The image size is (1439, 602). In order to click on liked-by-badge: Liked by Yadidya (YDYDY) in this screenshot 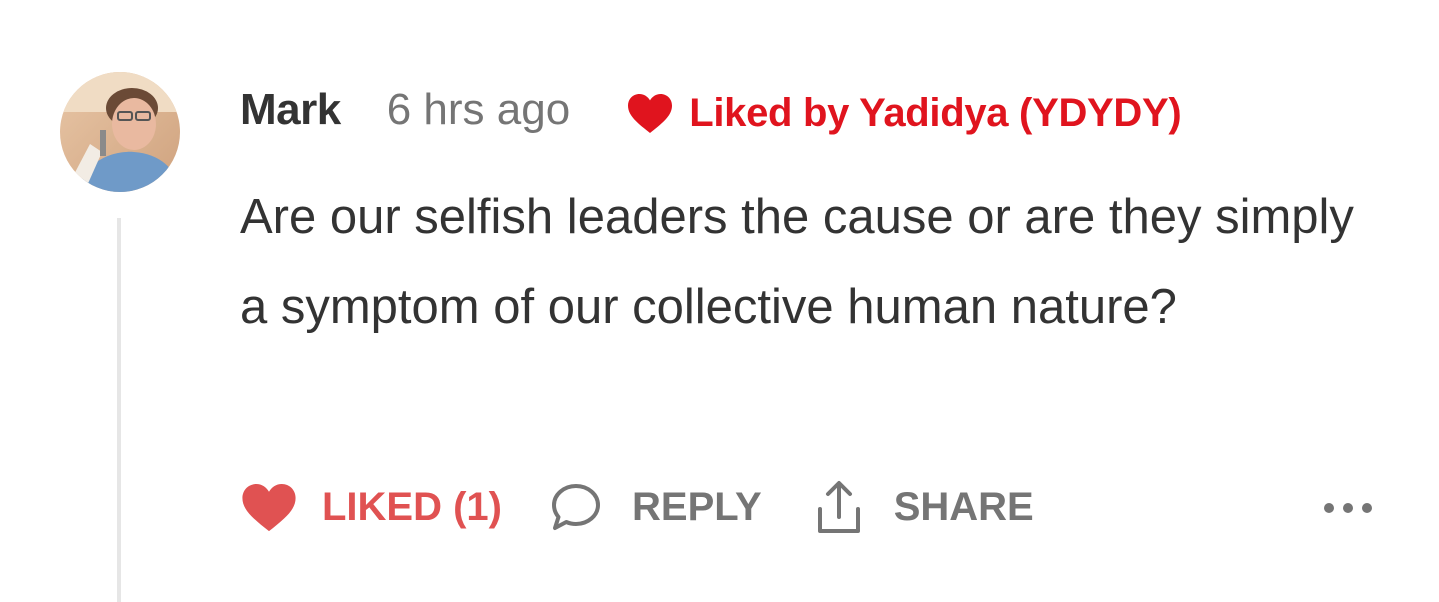, I will do `click(904, 113)`.